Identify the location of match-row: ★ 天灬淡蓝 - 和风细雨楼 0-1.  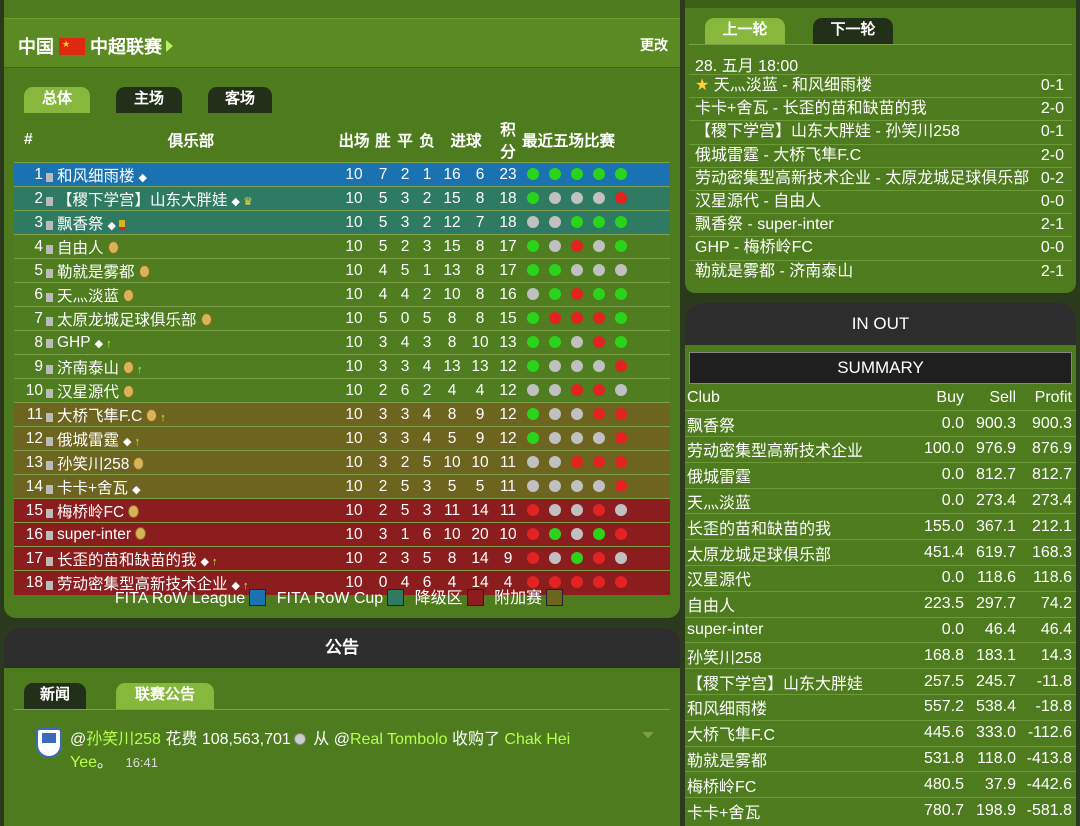
(880, 85).